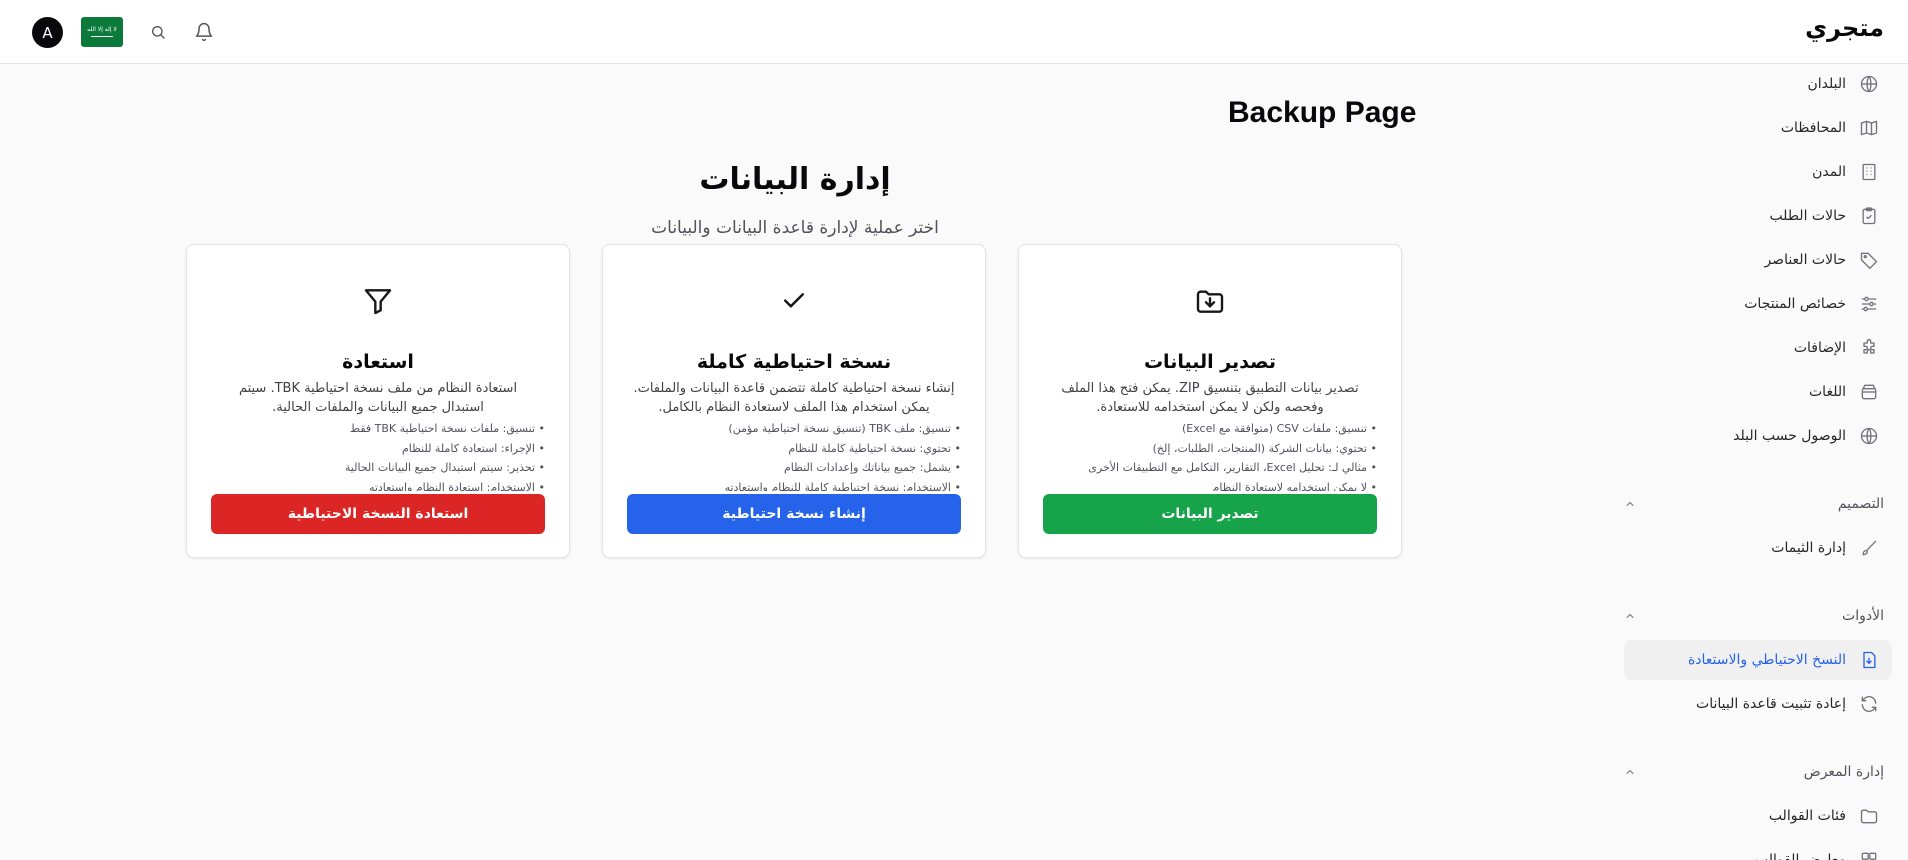  What do you see at coordinates (1863, 616) in the screenshot?
I see `sidebar-group-label: الأدوات` at bounding box center [1863, 616].